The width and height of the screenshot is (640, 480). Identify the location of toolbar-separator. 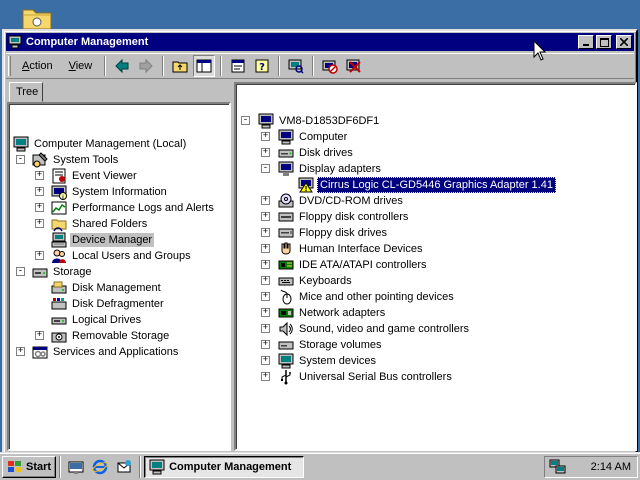
(313, 66).